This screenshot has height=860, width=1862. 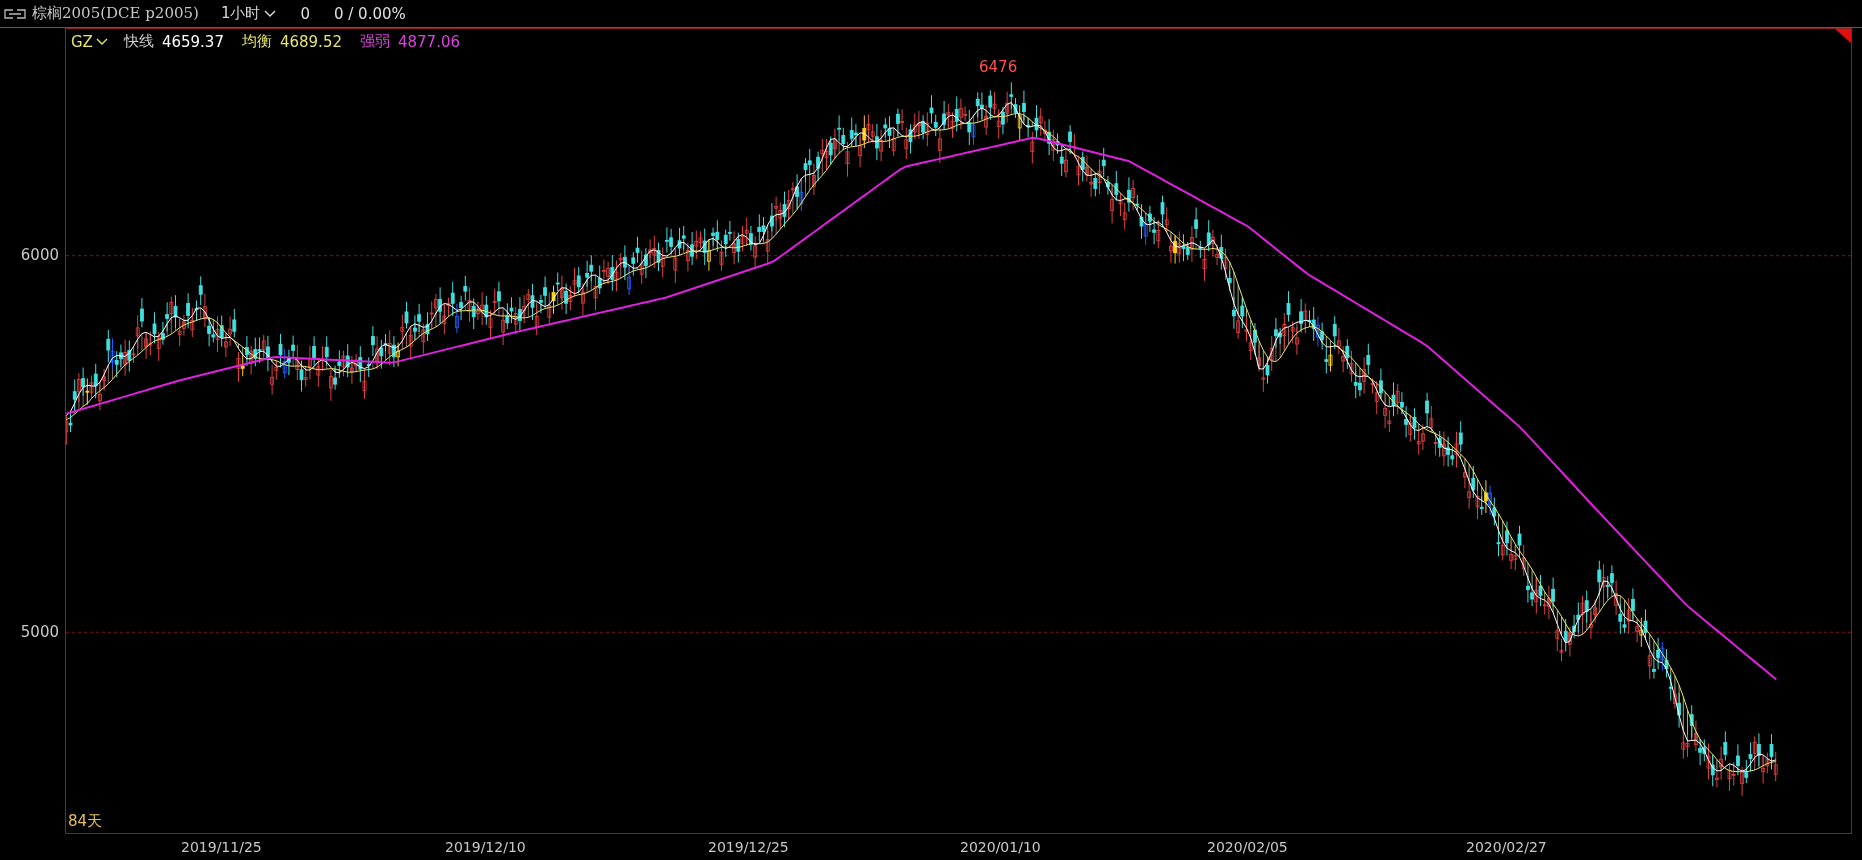 What do you see at coordinates (256, 41) in the screenshot?
I see `indicator-label: 均衡` at bounding box center [256, 41].